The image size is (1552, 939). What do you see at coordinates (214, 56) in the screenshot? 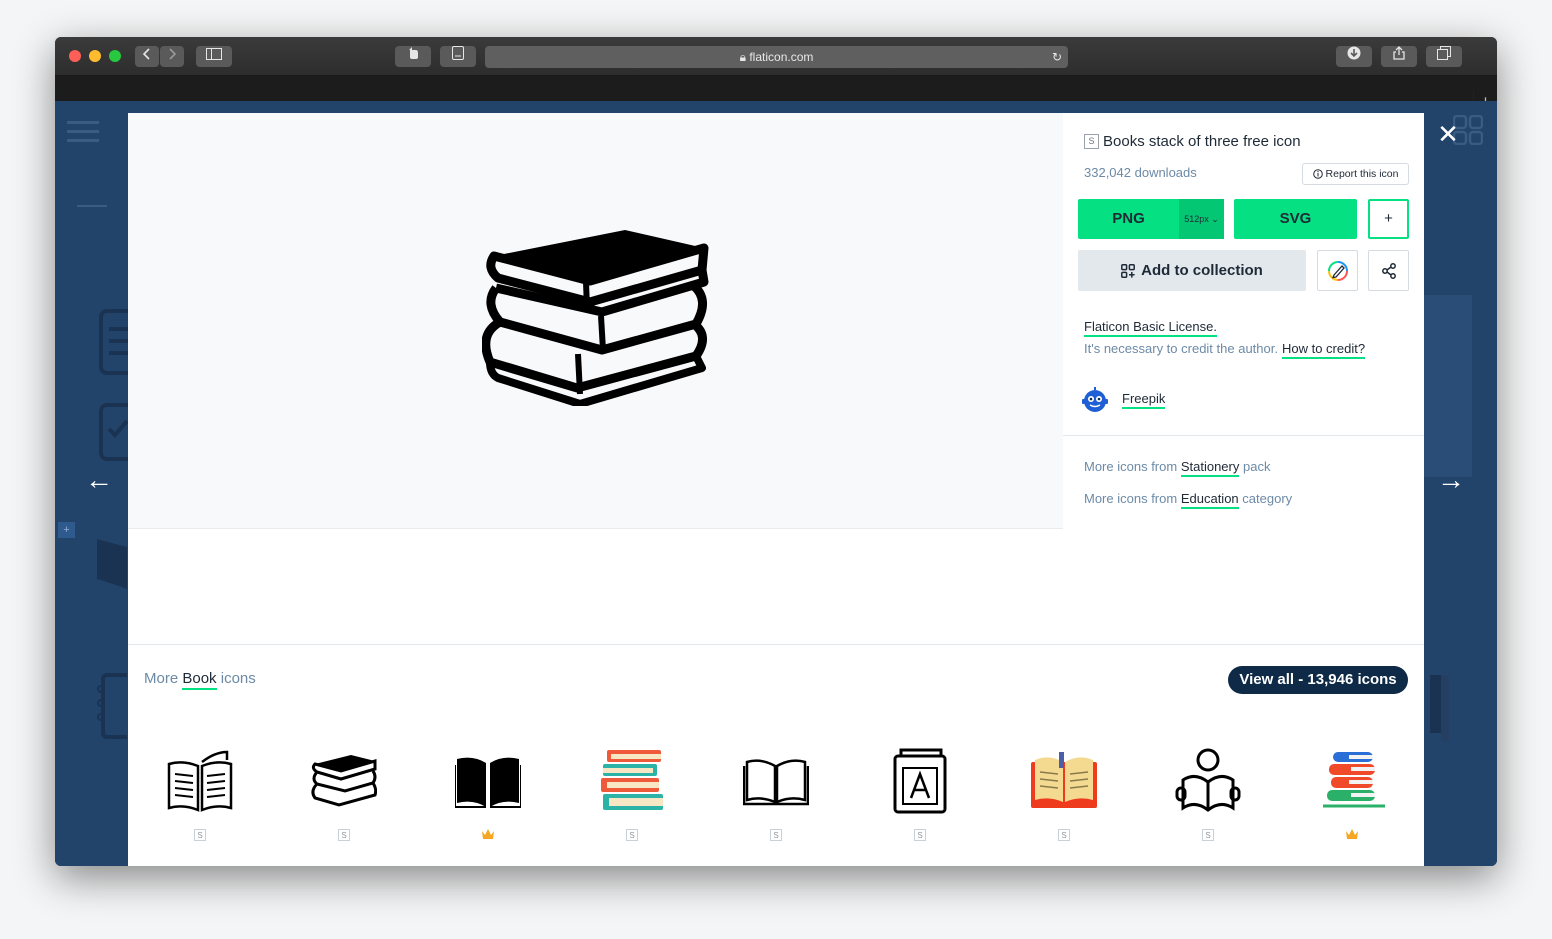
I see `sidebar-toggle-button` at bounding box center [214, 56].